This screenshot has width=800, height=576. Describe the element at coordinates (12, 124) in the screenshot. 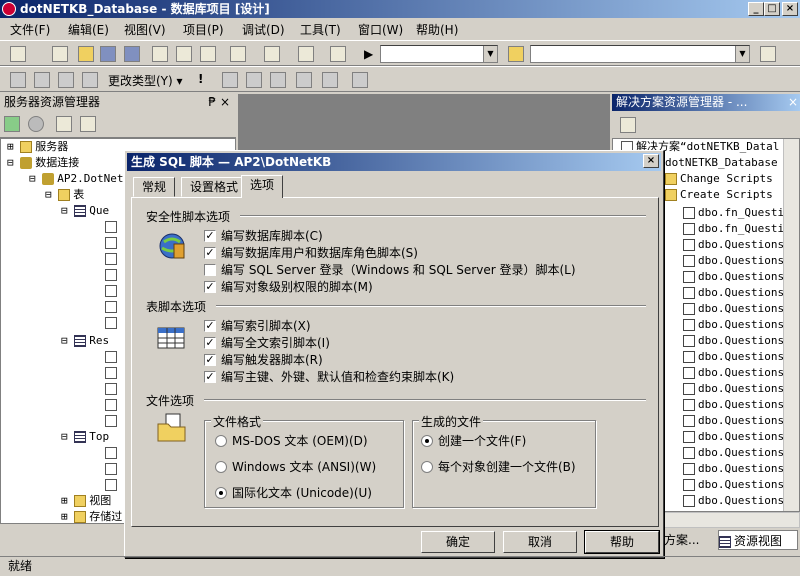

I see `refresh-icon` at that location.